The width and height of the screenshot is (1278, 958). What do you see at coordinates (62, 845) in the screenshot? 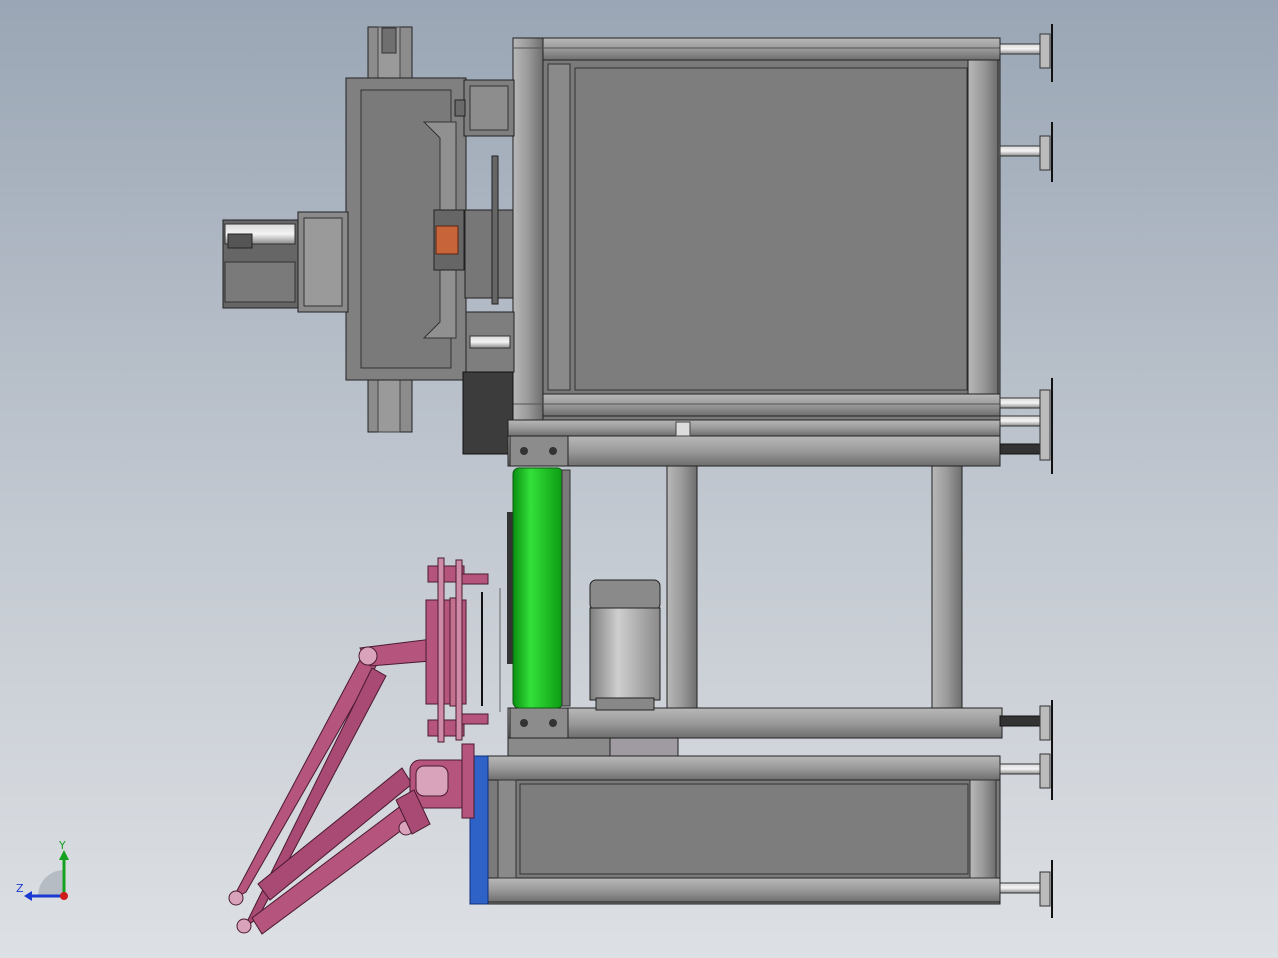
I see `y-axis-label: Y` at bounding box center [62, 845].